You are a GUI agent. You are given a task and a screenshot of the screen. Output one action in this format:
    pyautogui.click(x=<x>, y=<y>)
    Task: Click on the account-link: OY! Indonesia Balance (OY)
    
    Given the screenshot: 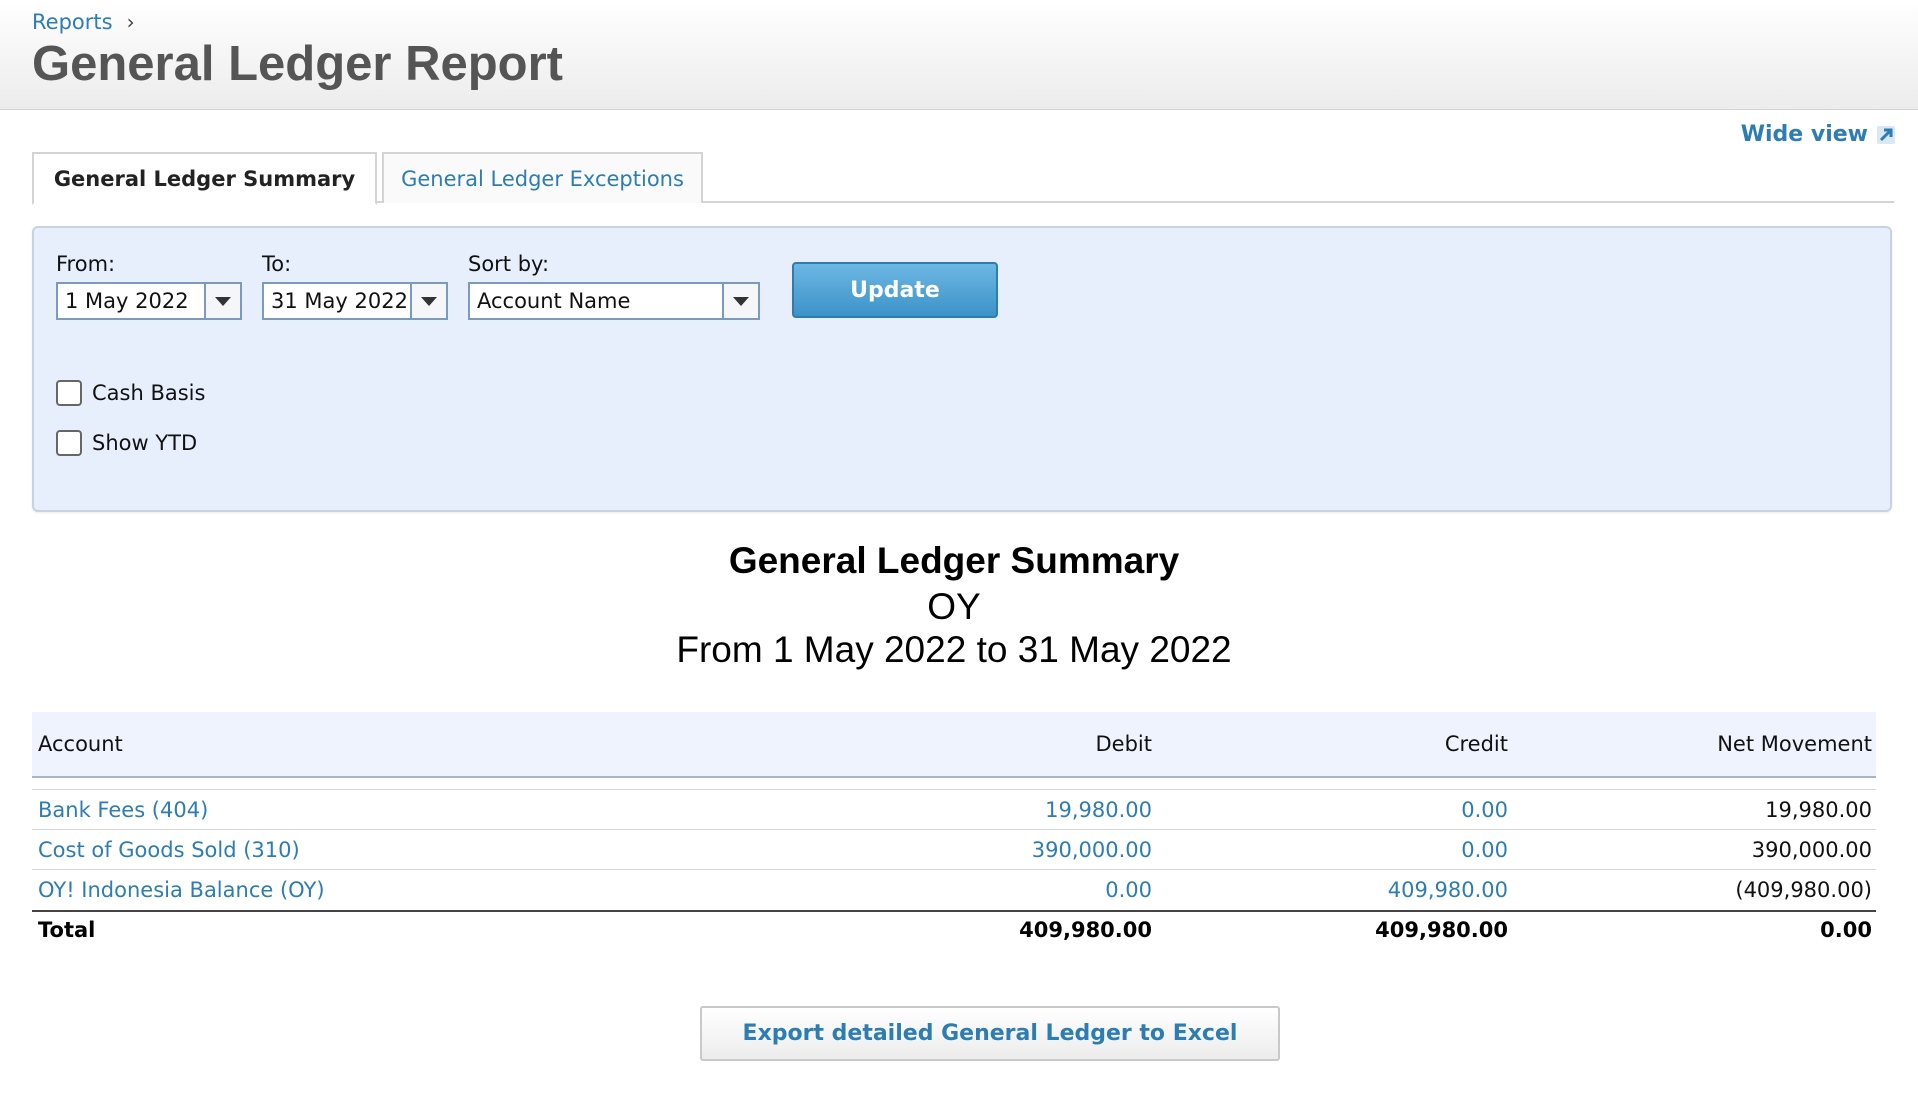 What is the action you would take?
    pyautogui.click(x=402, y=890)
    